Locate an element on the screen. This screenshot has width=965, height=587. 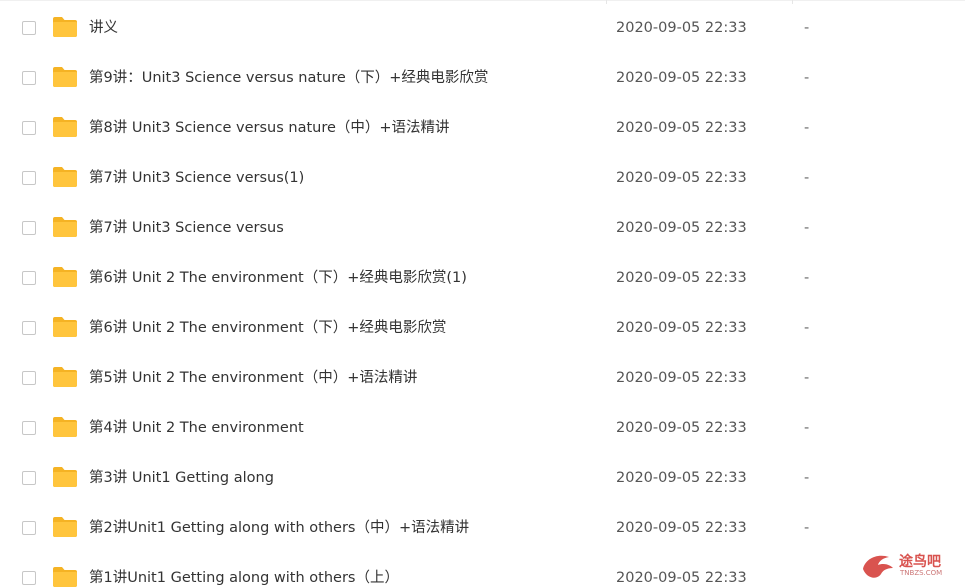
file-name: 第3讲 Unit1 Getting along is located at coordinates (181, 478).